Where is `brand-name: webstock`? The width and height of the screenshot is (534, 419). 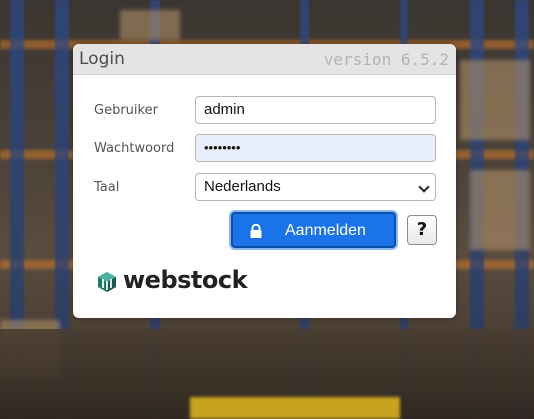
brand-name: webstock is located at coordinates (185, 280).